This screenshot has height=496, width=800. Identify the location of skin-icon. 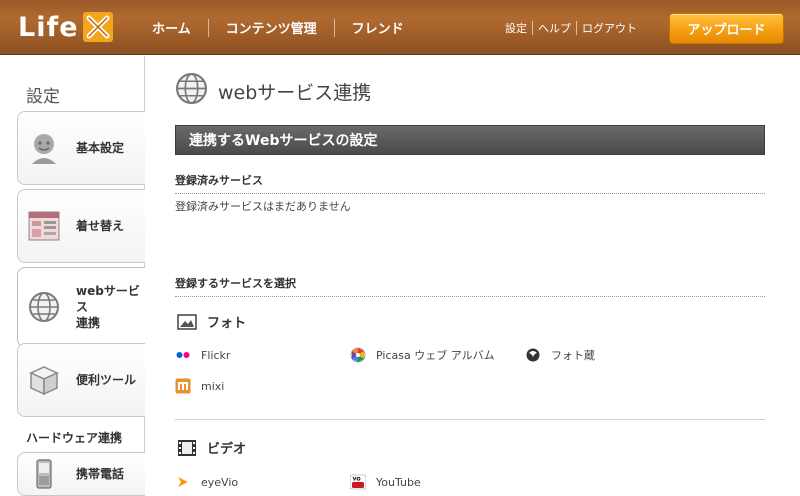
(44, 226).